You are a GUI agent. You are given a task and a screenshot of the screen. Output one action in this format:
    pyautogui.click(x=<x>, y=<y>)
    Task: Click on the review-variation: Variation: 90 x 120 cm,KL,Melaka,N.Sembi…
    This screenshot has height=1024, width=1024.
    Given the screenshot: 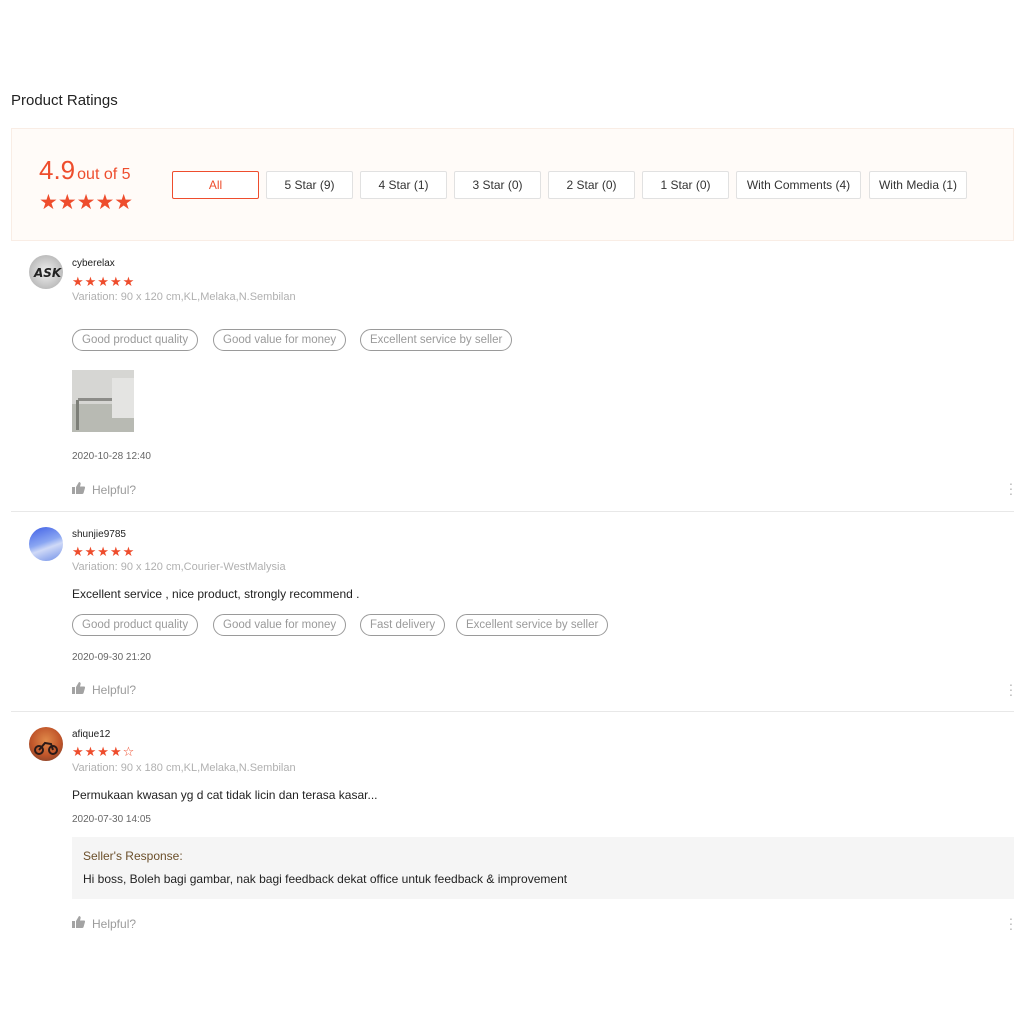 What is the action you would take?
    pyautogui.click(x=184, y=297)
    